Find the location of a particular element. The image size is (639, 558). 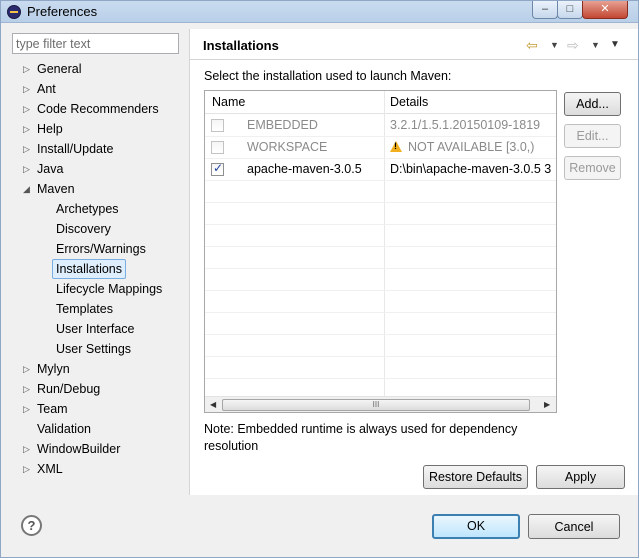

title-bar: Preferences – □ ✕ is located at coordinates (319, 12).